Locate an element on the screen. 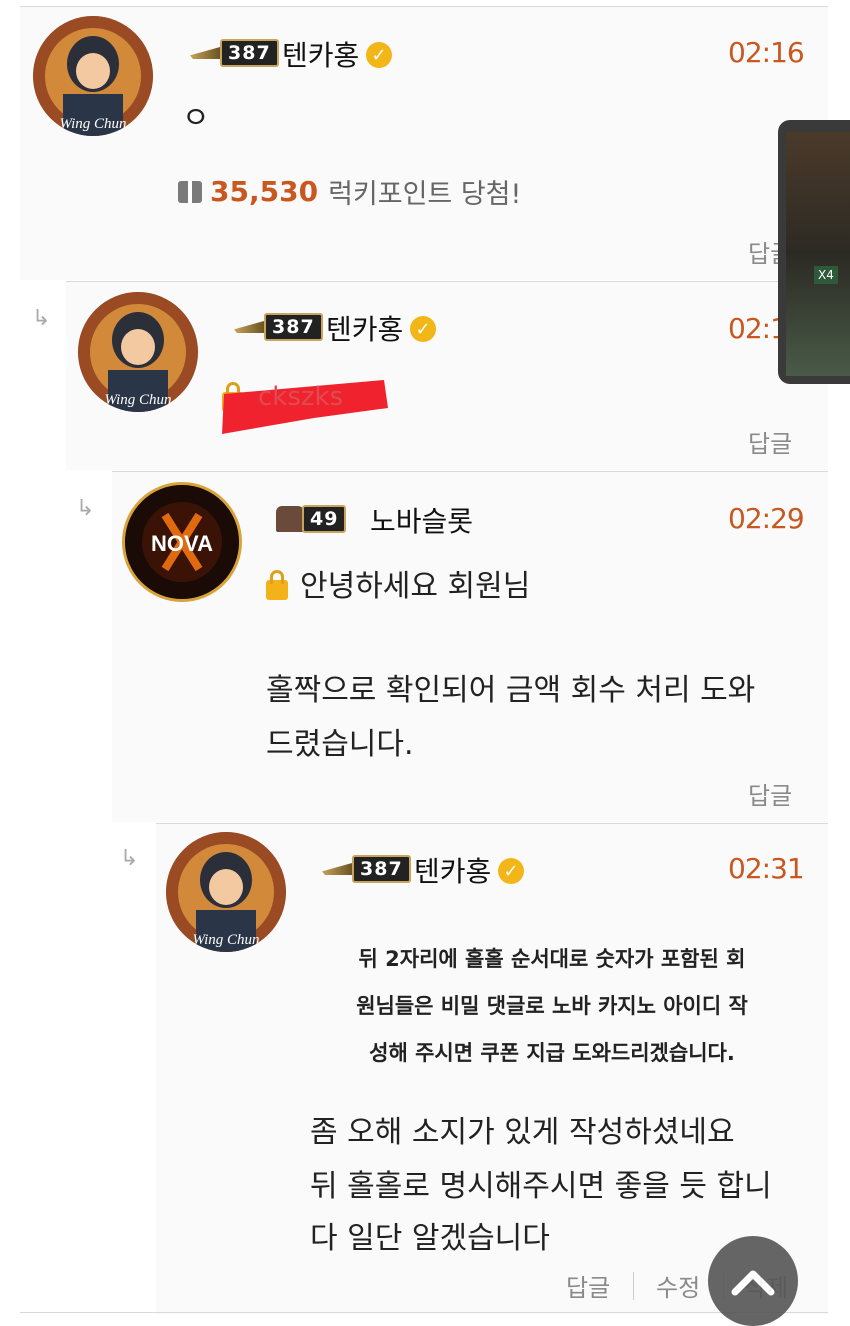  comment-body-line-1: 좀 오해 소지가 있게 작성하셨네요 is located at coordinates (522, 1132).